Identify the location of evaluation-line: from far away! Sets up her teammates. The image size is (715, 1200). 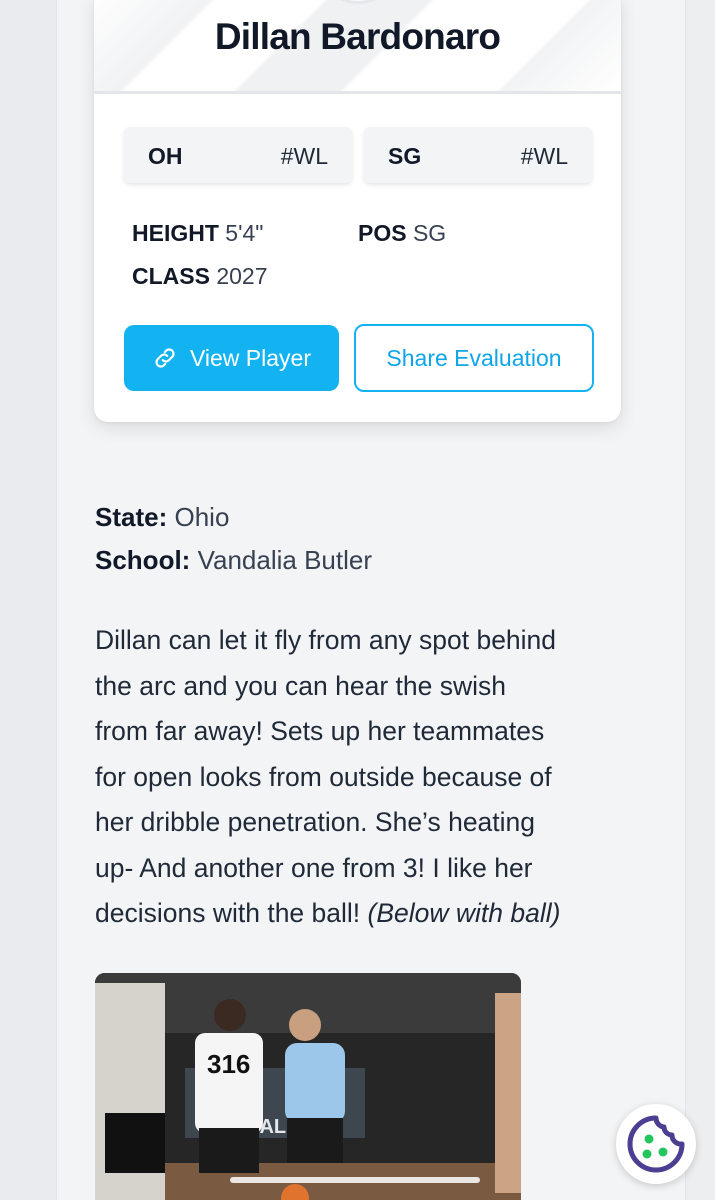
(320, 731).